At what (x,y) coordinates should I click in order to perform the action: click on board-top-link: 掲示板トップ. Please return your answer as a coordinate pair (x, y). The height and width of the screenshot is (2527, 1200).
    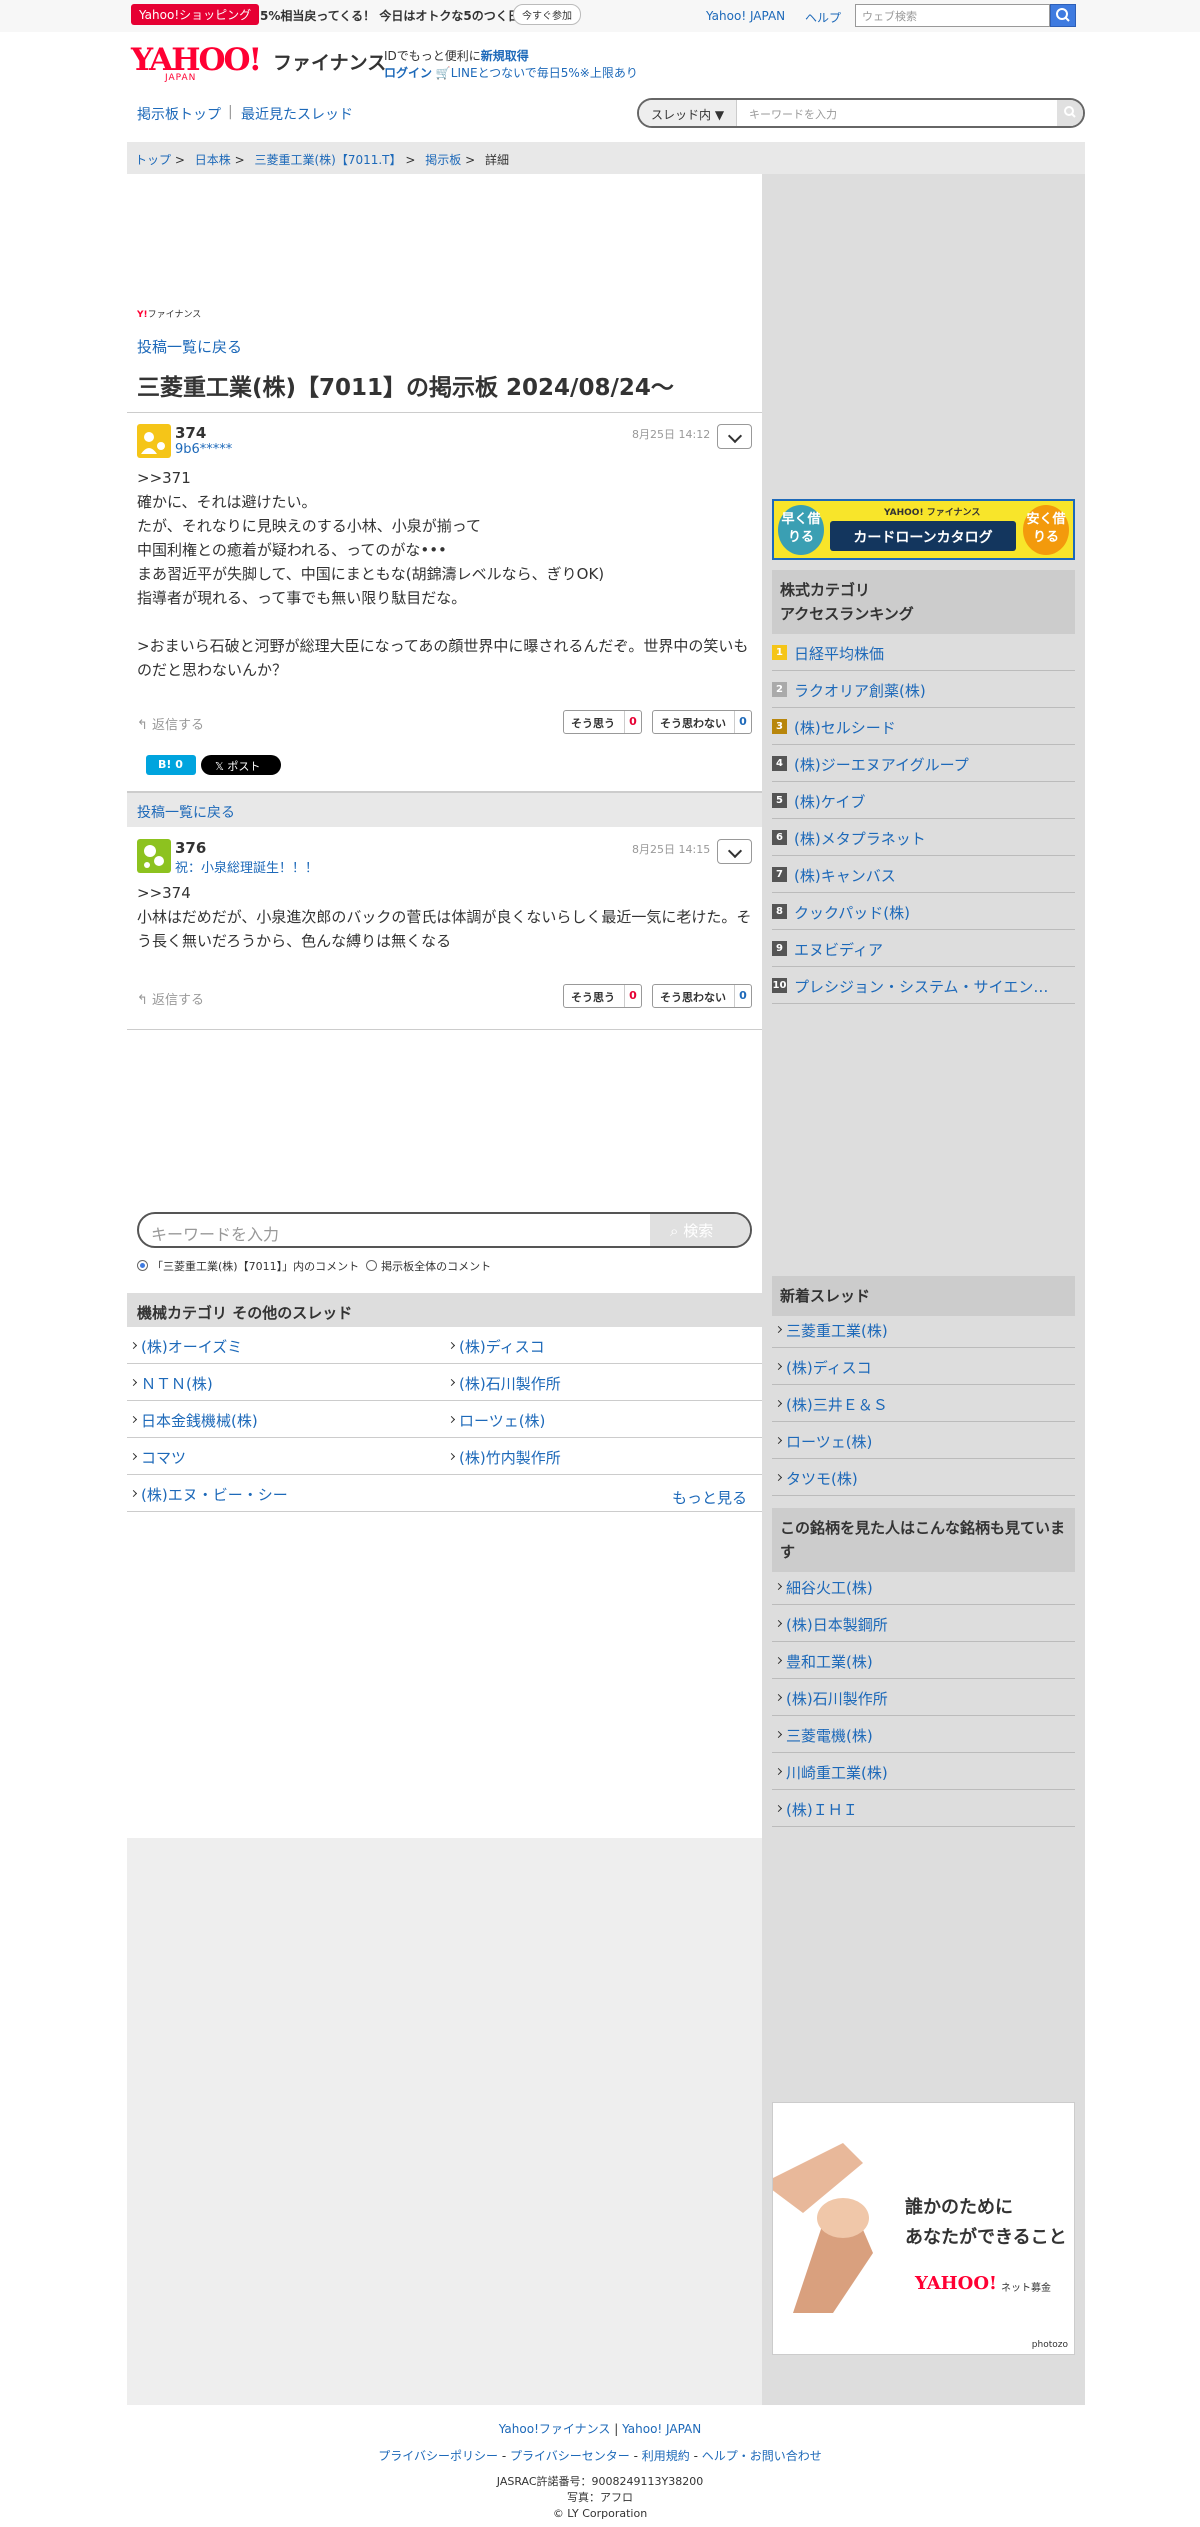
    Looking at the image, I should click on (179, 114).